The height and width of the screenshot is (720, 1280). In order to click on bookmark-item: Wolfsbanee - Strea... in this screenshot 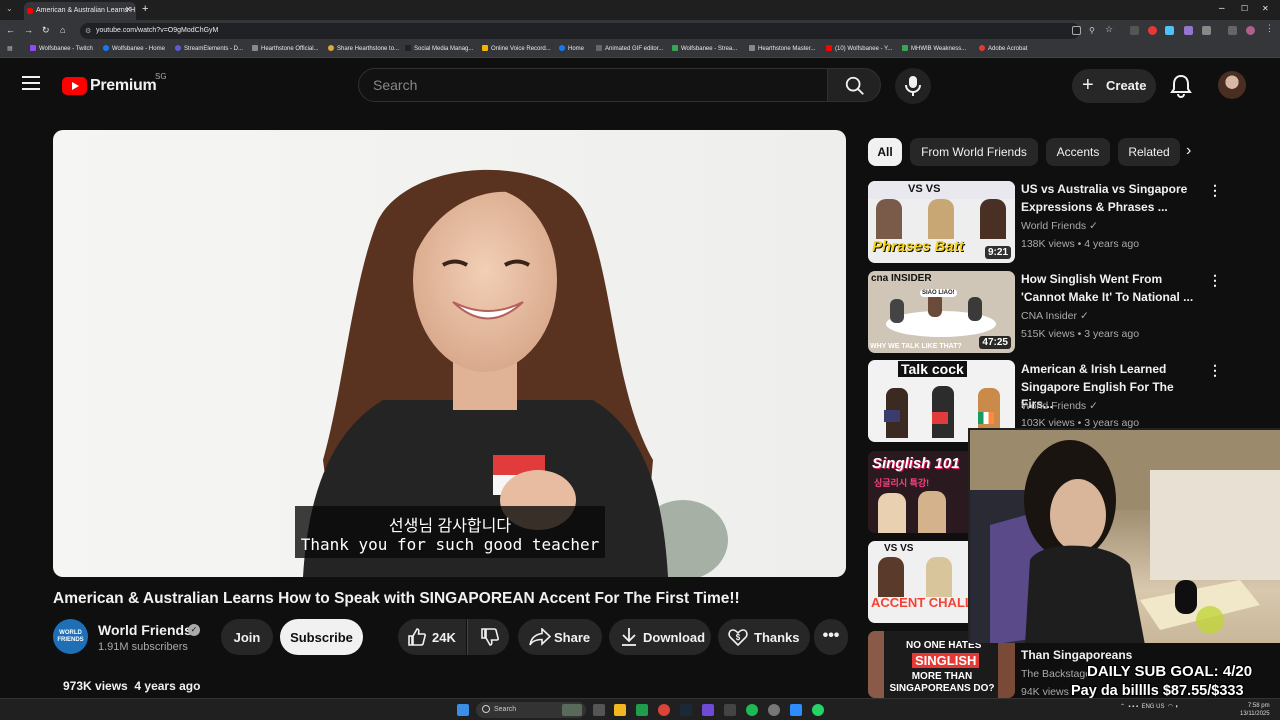, I will do `click(704, 48)`.